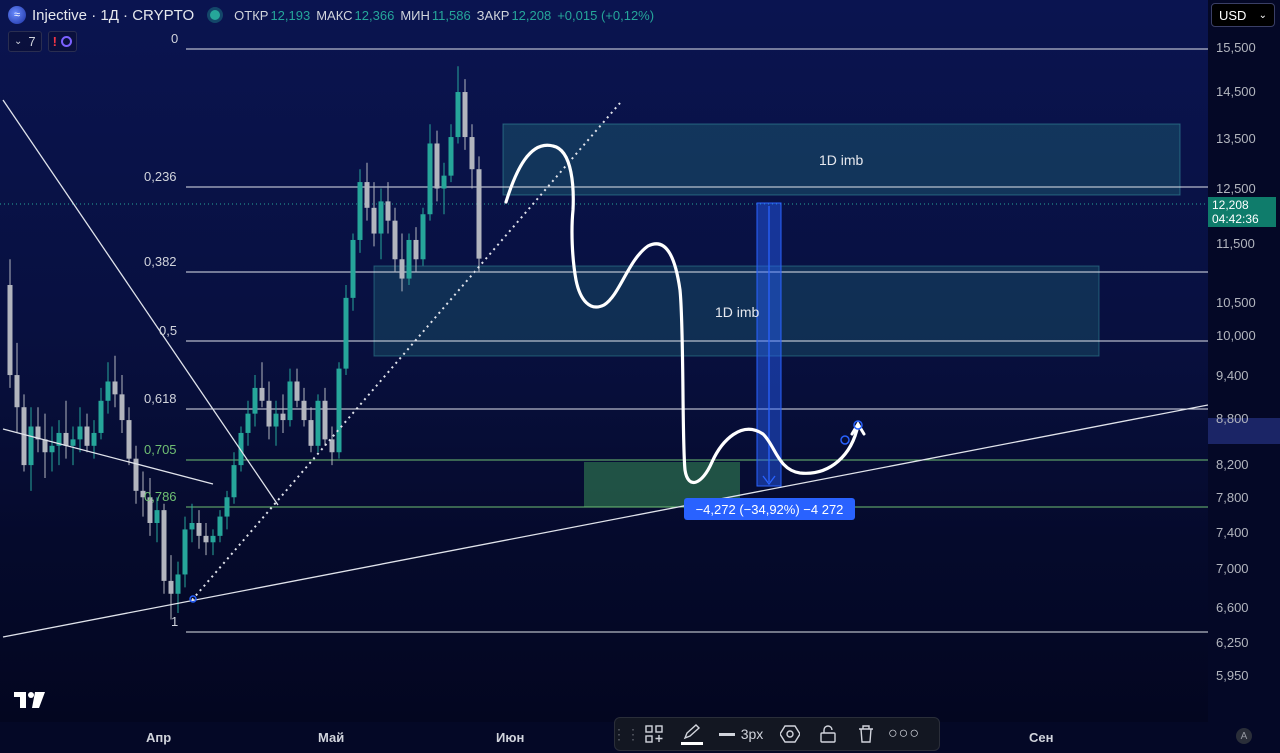 The width and height of the screenshot is (1280, 753). I want to click on injective-logo-icon: ≈, so click(17, 15).